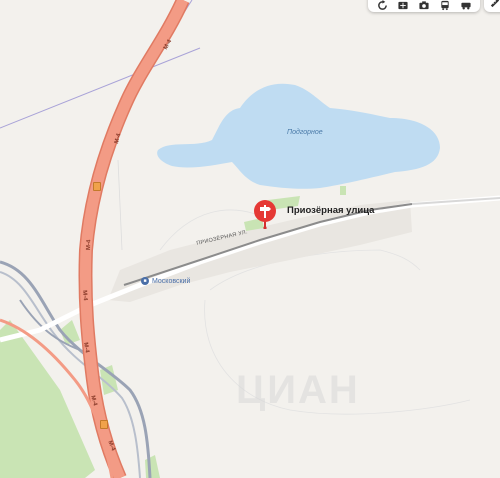 Image resolution: width=500 pixels, height=478 pixels. Describe the element at coordinates (100, 88) in the screenshot. I see `admin-boundary` at that location.